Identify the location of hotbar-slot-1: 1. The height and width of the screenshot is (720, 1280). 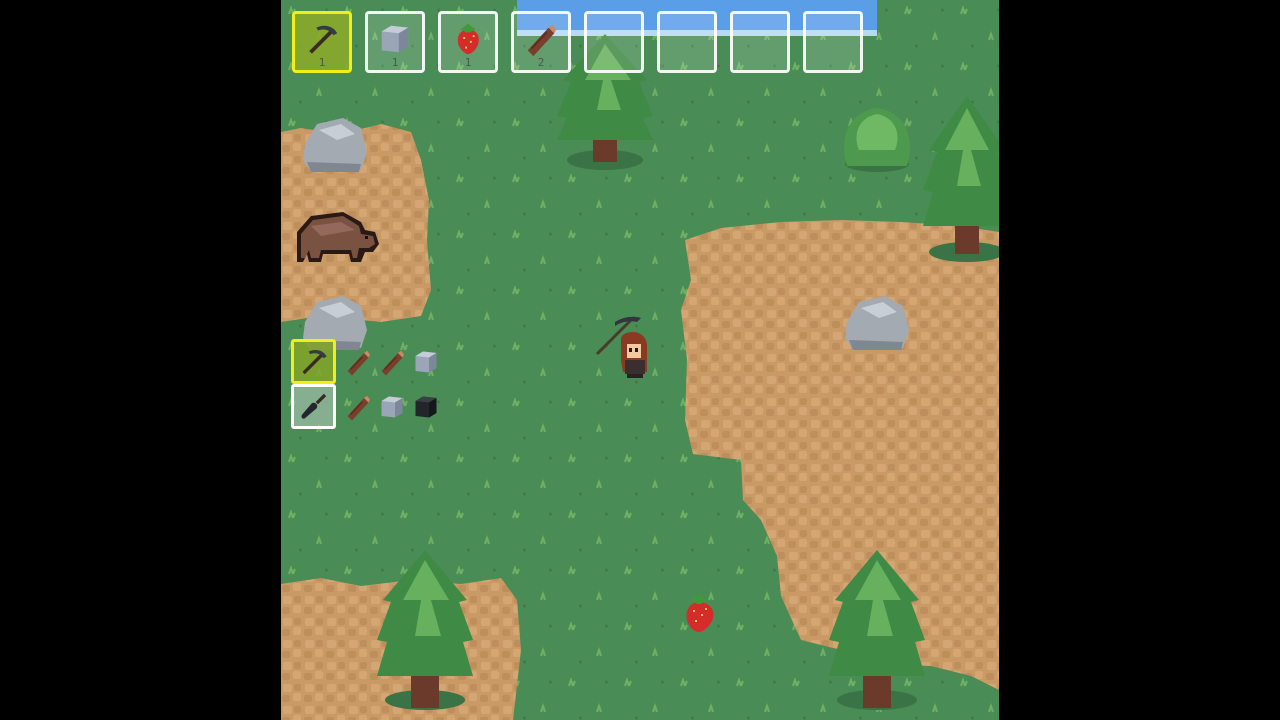
(322, 42).